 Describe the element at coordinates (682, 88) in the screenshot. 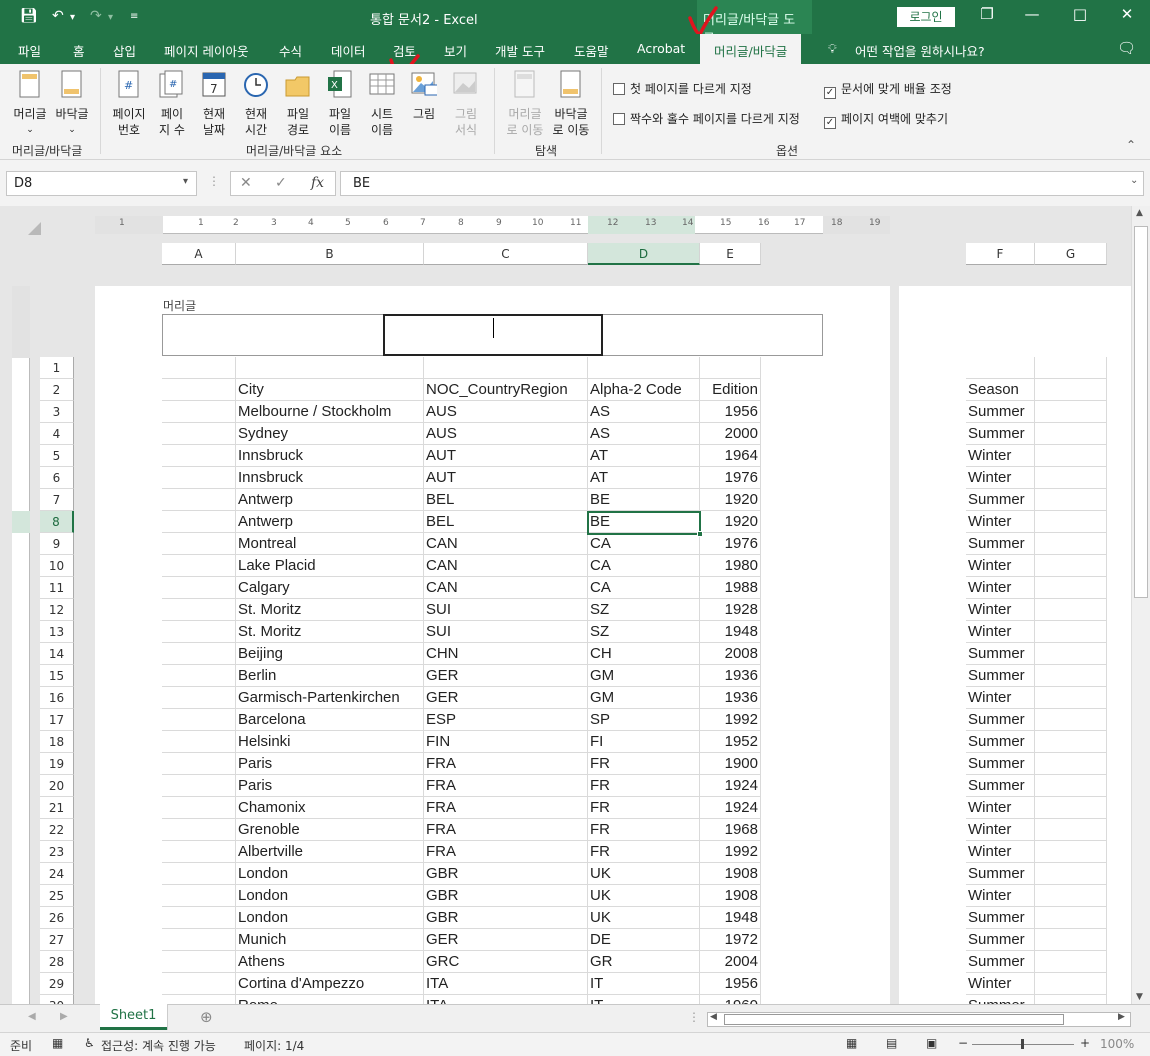

I see `option-different-first-page: 첫 페이지를 다르게 지정` at that location.